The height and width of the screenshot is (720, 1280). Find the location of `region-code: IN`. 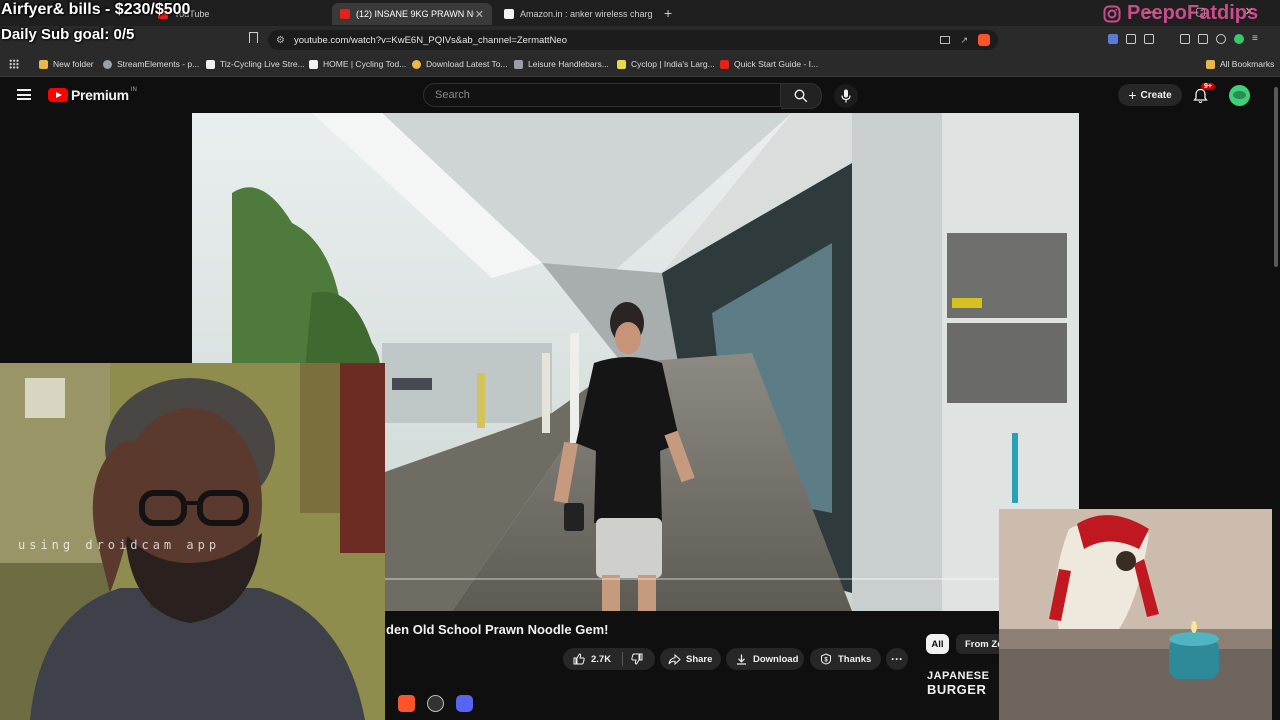

region-code: IN is located at coordinates (133, 90).